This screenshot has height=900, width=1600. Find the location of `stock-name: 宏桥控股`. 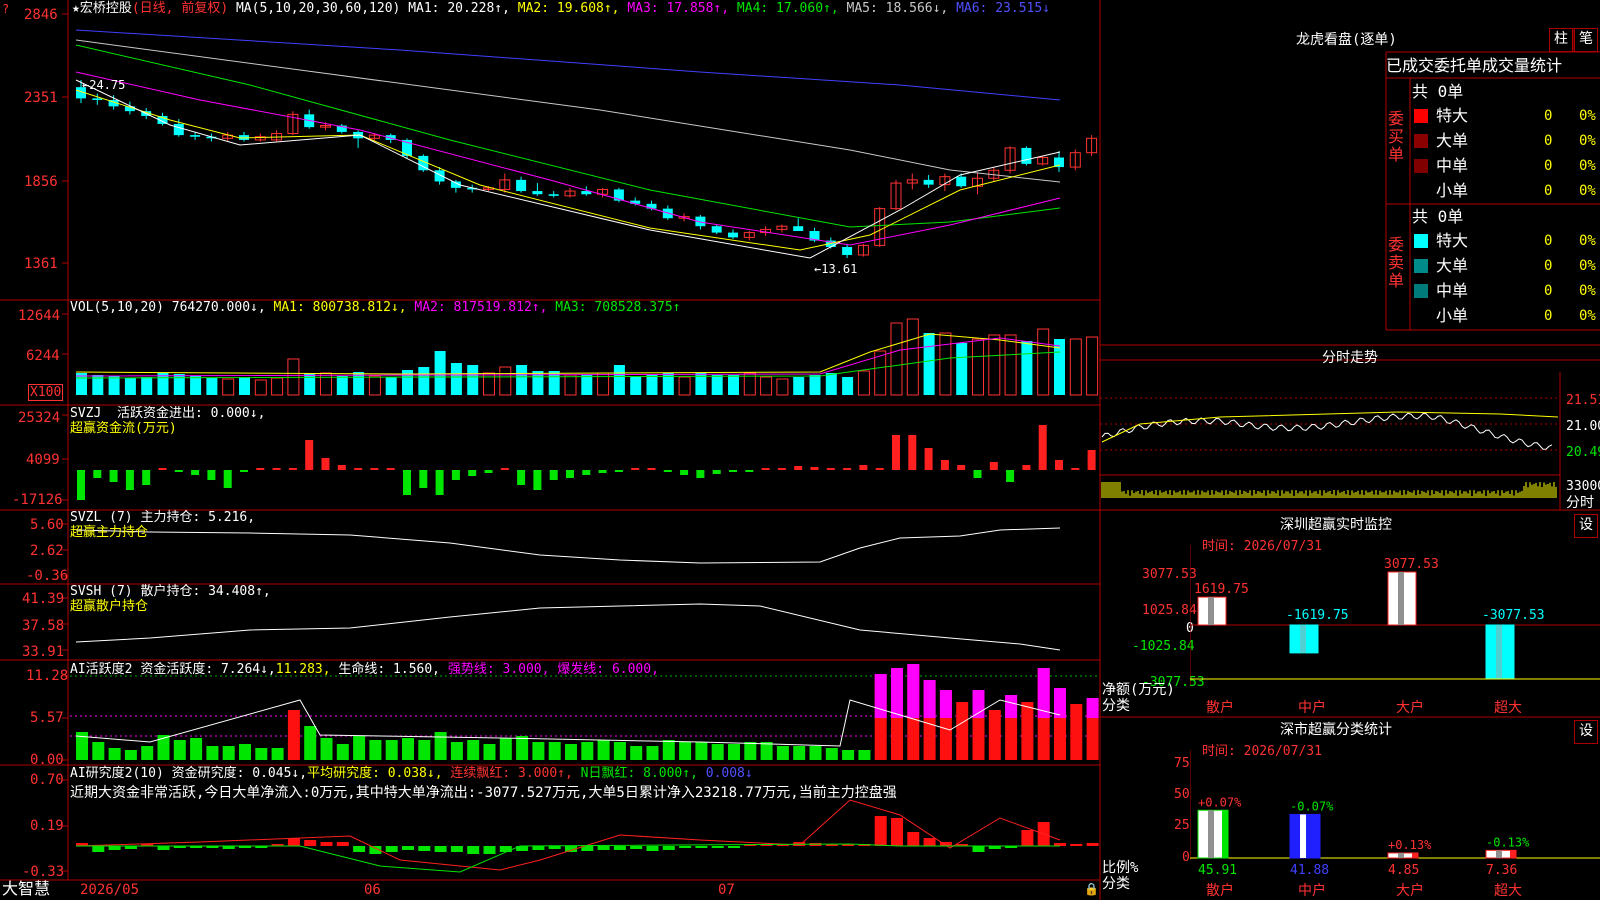

stock-name: 宏桥控股 is located at coordinates (105, 8).